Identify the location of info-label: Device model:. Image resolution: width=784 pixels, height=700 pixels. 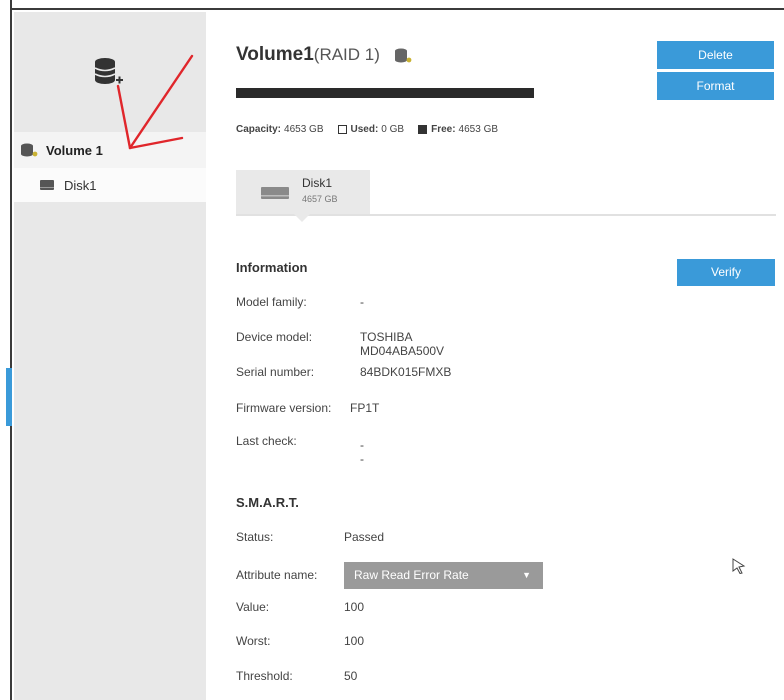
(274, 337).